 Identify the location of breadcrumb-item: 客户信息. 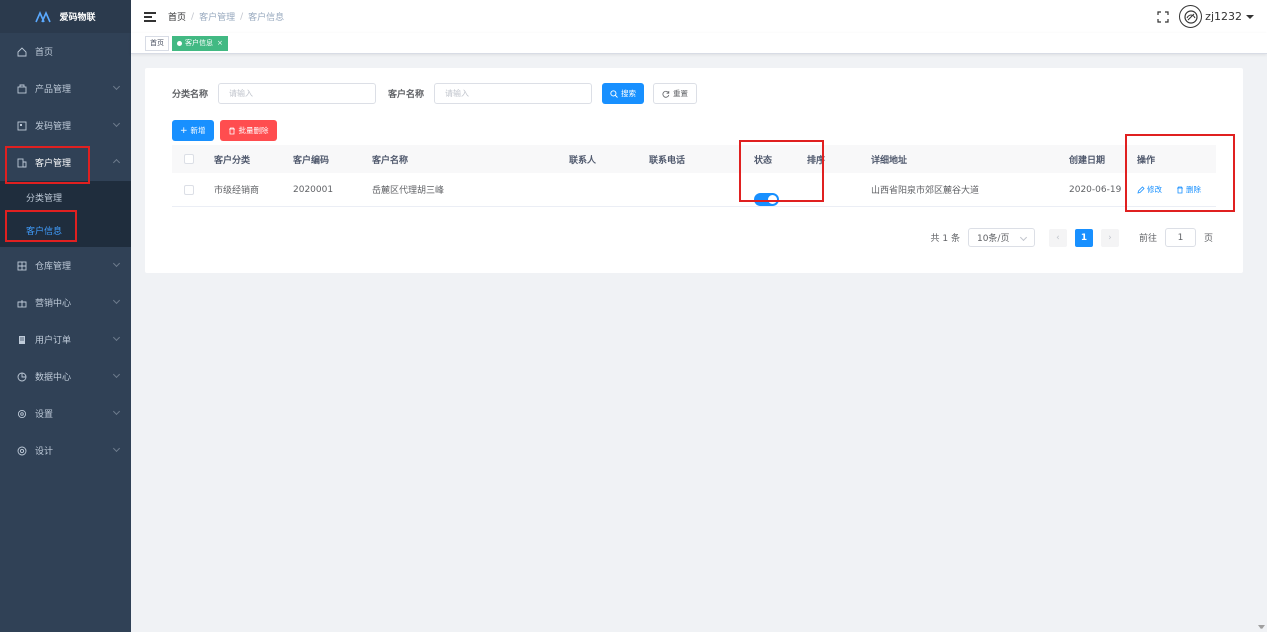
(266, 18).